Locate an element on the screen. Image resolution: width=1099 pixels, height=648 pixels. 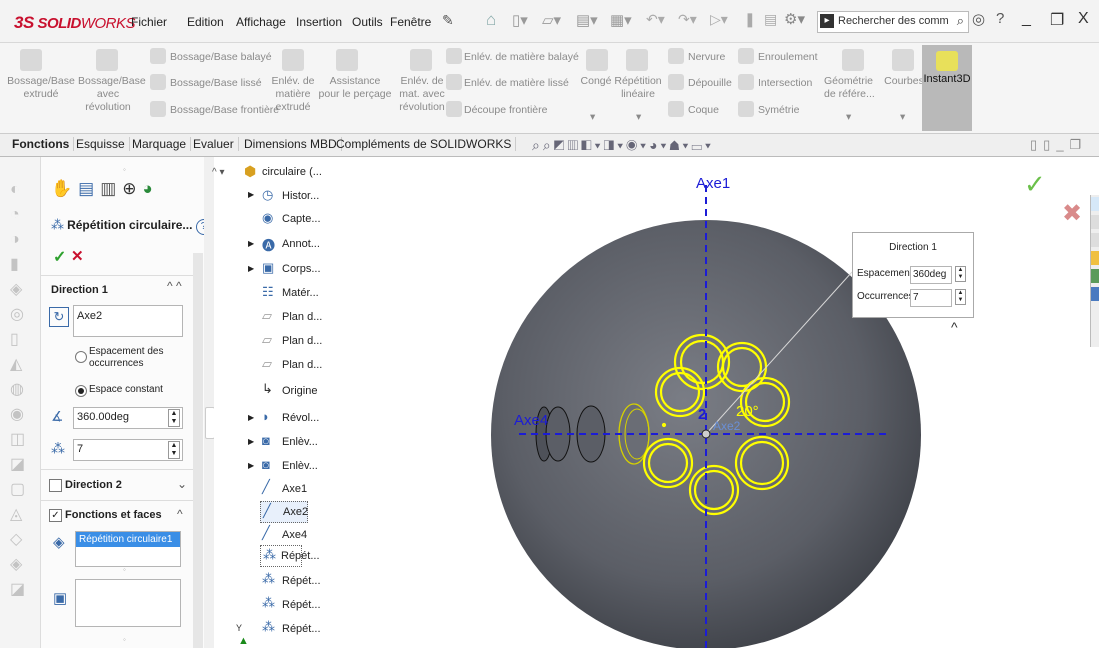
feature-manager-tab-icon: ✋ is located at coordinates (64, 188).